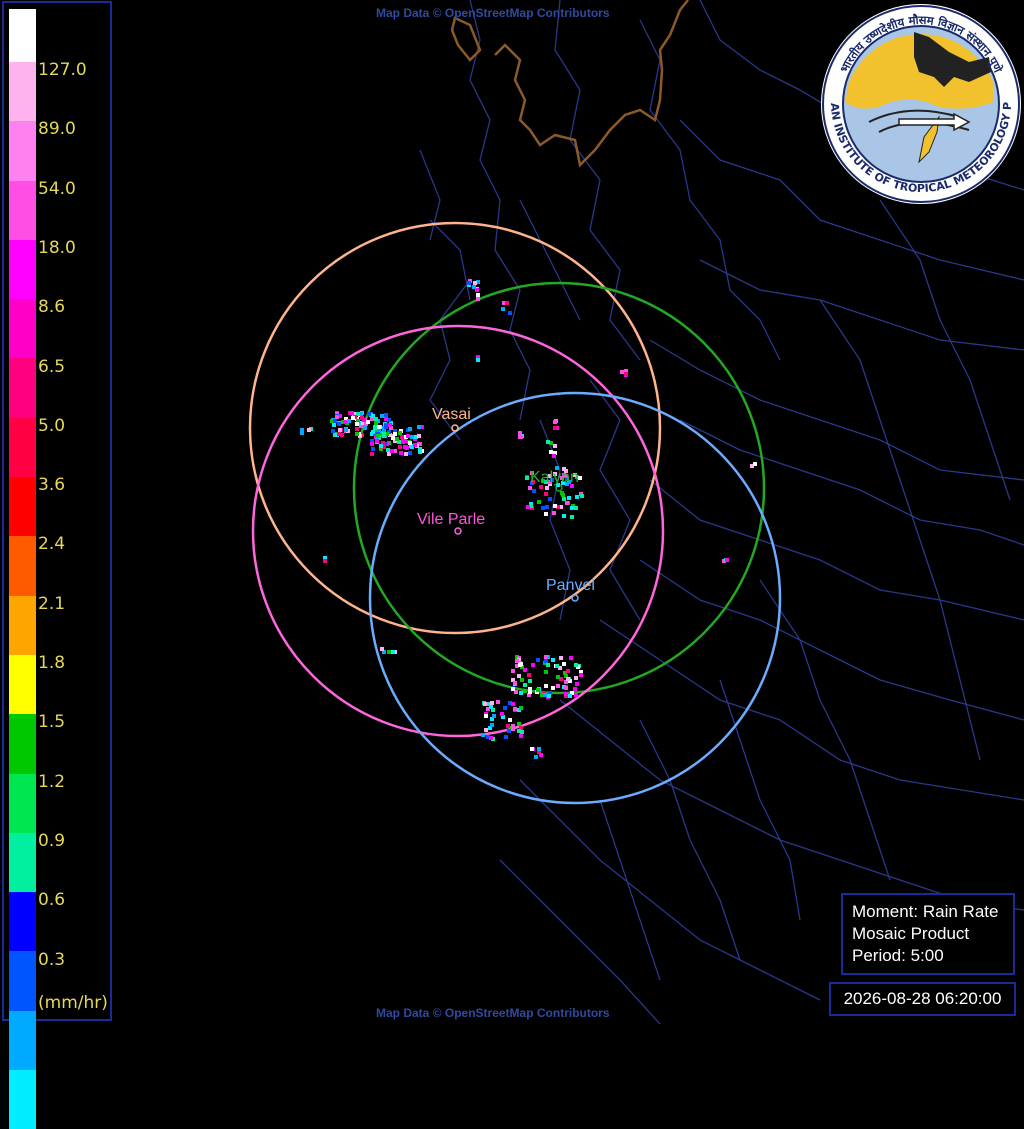  What do you see at coordinates (52, 663) in the screenshot?
I see `legend-label: 1.8` at bounding box center [52, 663].